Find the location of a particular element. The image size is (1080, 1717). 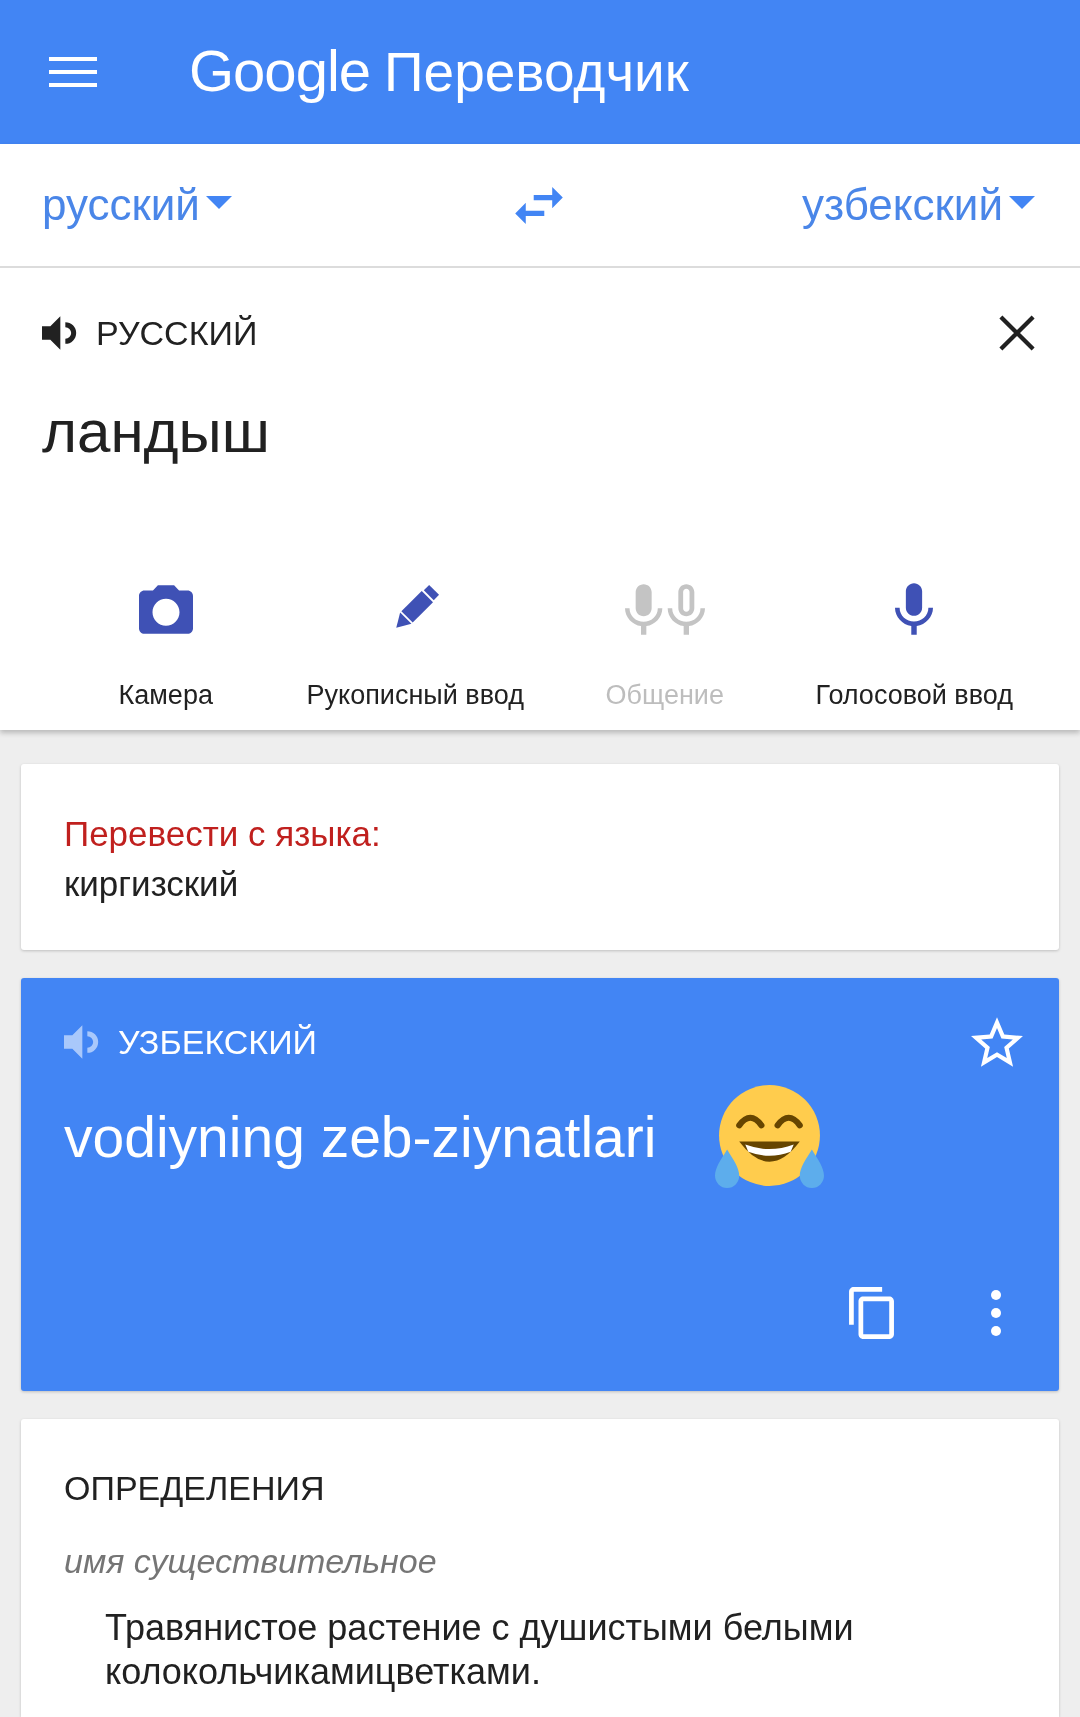

detected-language-link: киргизский is located at coordinates (151, 884).